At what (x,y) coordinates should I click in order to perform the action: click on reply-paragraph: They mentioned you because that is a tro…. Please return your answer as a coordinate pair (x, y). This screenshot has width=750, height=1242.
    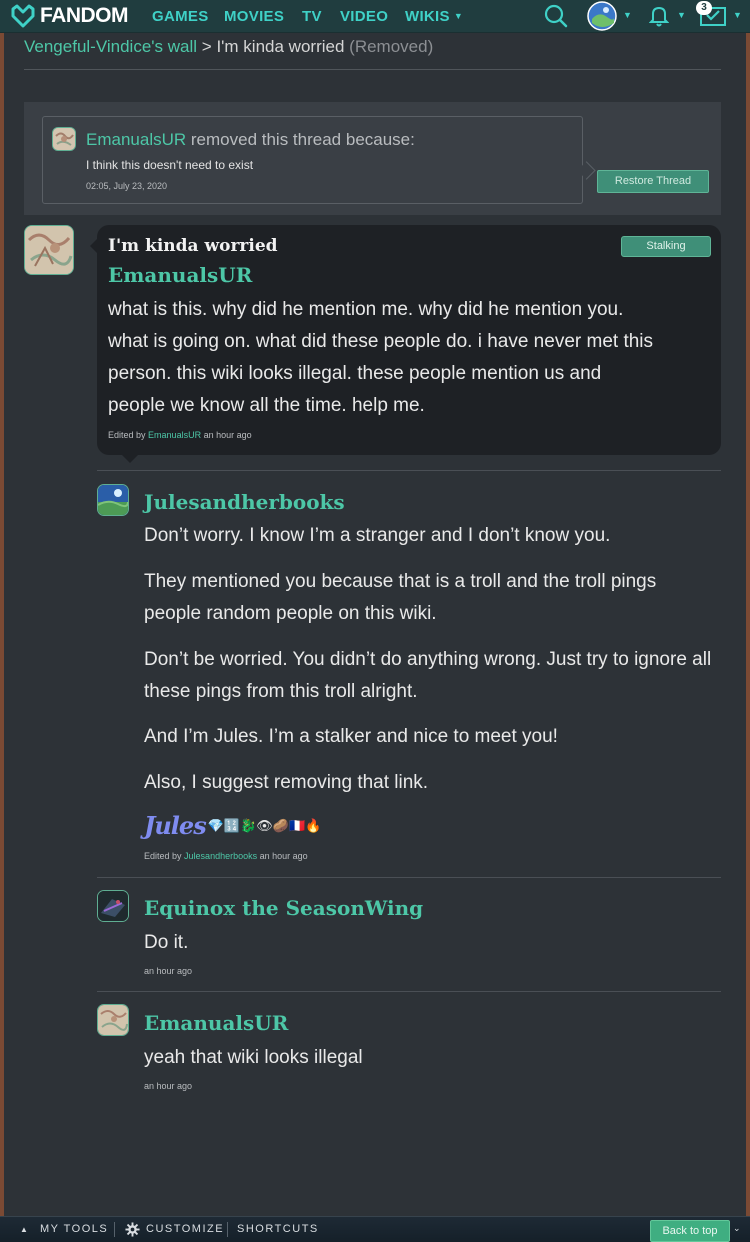
    Looking at the image, I should click on (400, 597).